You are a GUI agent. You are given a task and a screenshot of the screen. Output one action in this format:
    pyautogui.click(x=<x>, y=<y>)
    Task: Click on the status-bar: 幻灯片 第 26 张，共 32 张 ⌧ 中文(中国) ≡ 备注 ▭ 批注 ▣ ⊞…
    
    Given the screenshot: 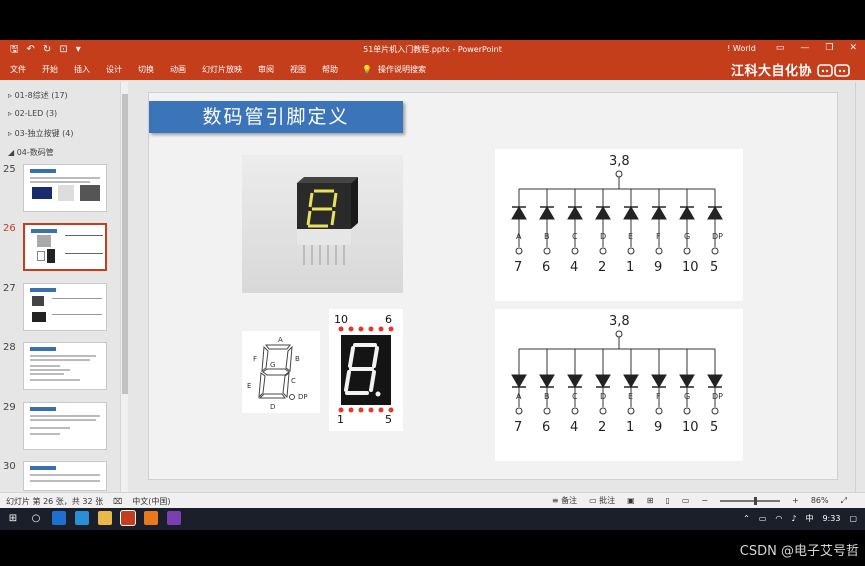 What is the action you would take?
    pyautogui.click(x=432, y=500)
    